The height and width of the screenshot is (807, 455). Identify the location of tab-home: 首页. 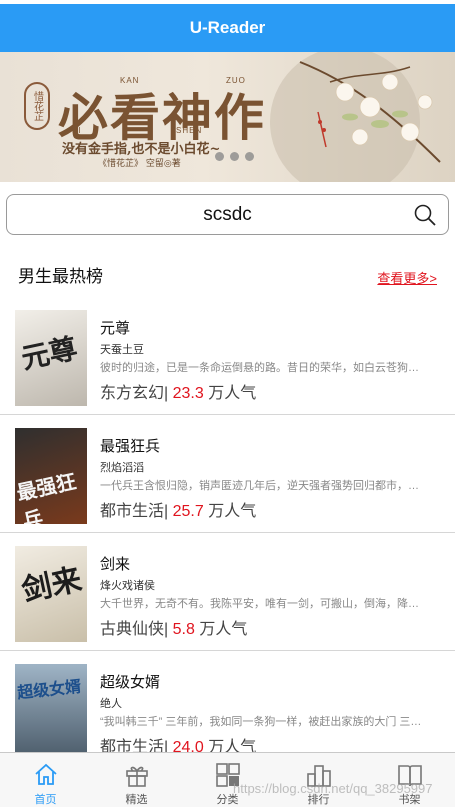
(45, 780).